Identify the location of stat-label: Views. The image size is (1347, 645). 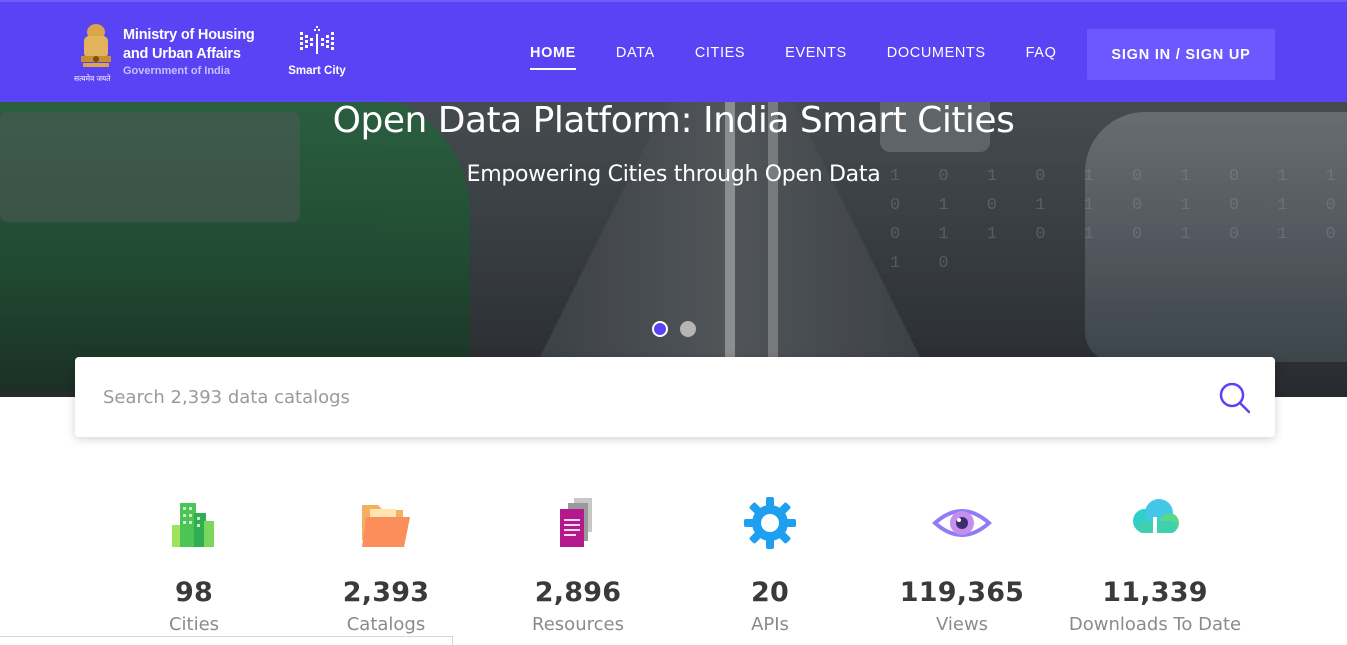
(962, 624).